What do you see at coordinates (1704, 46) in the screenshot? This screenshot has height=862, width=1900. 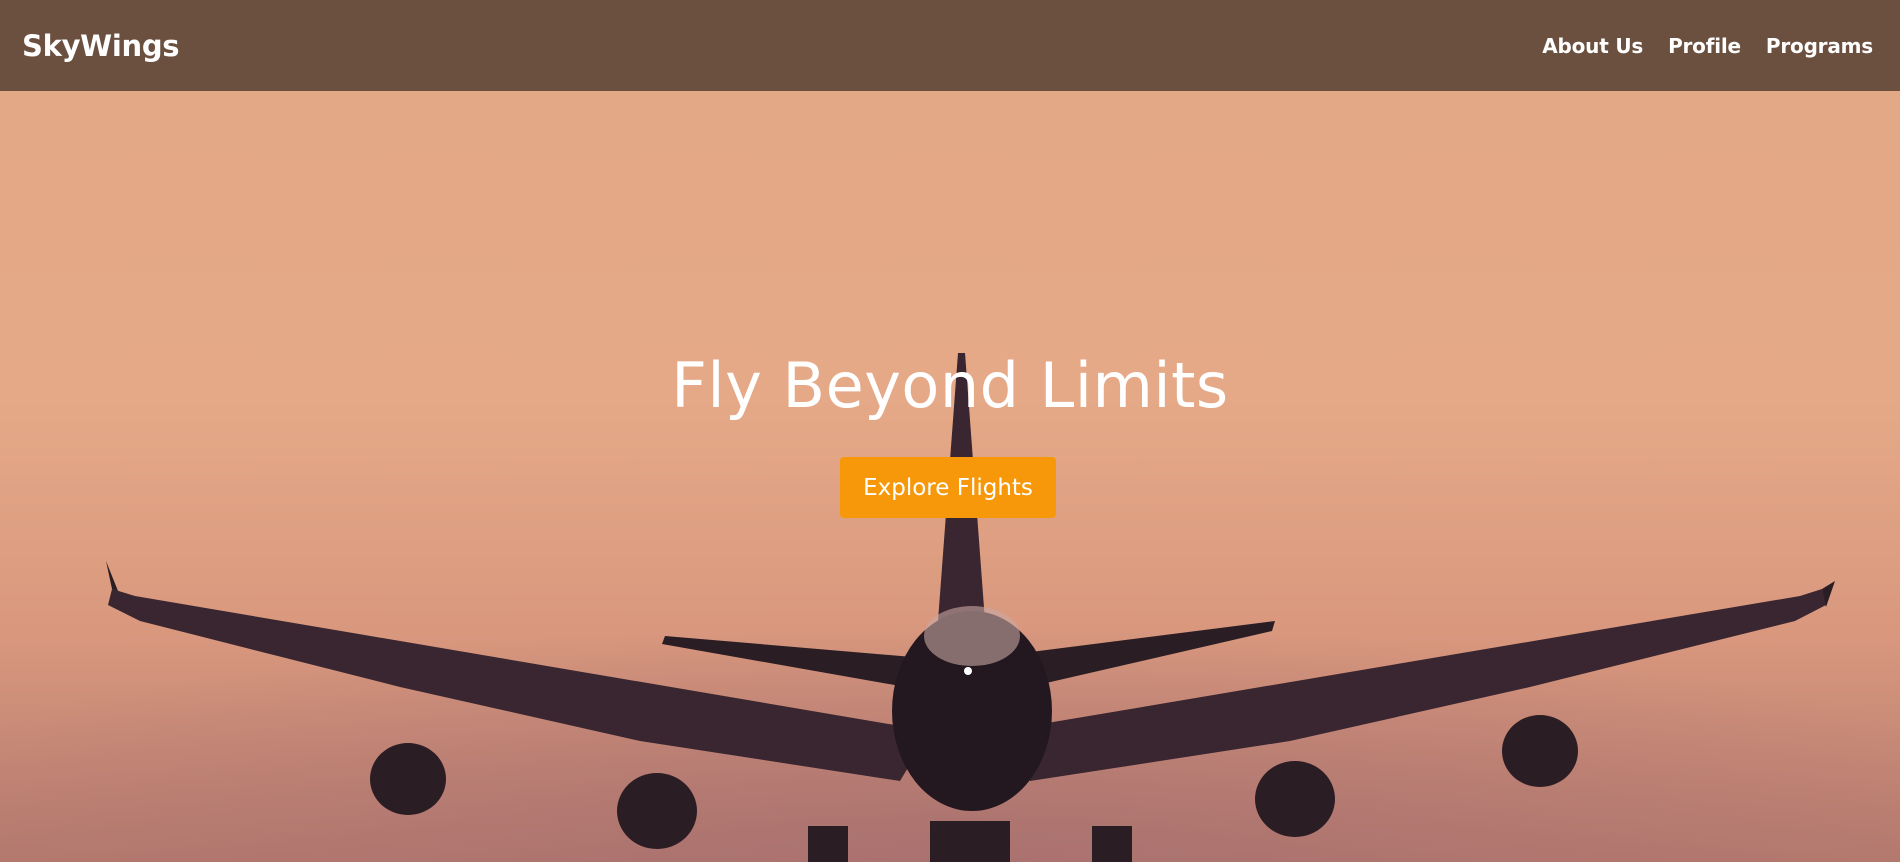 I see `nav-link-profile: Profile` at bounding box center [1704, 46].